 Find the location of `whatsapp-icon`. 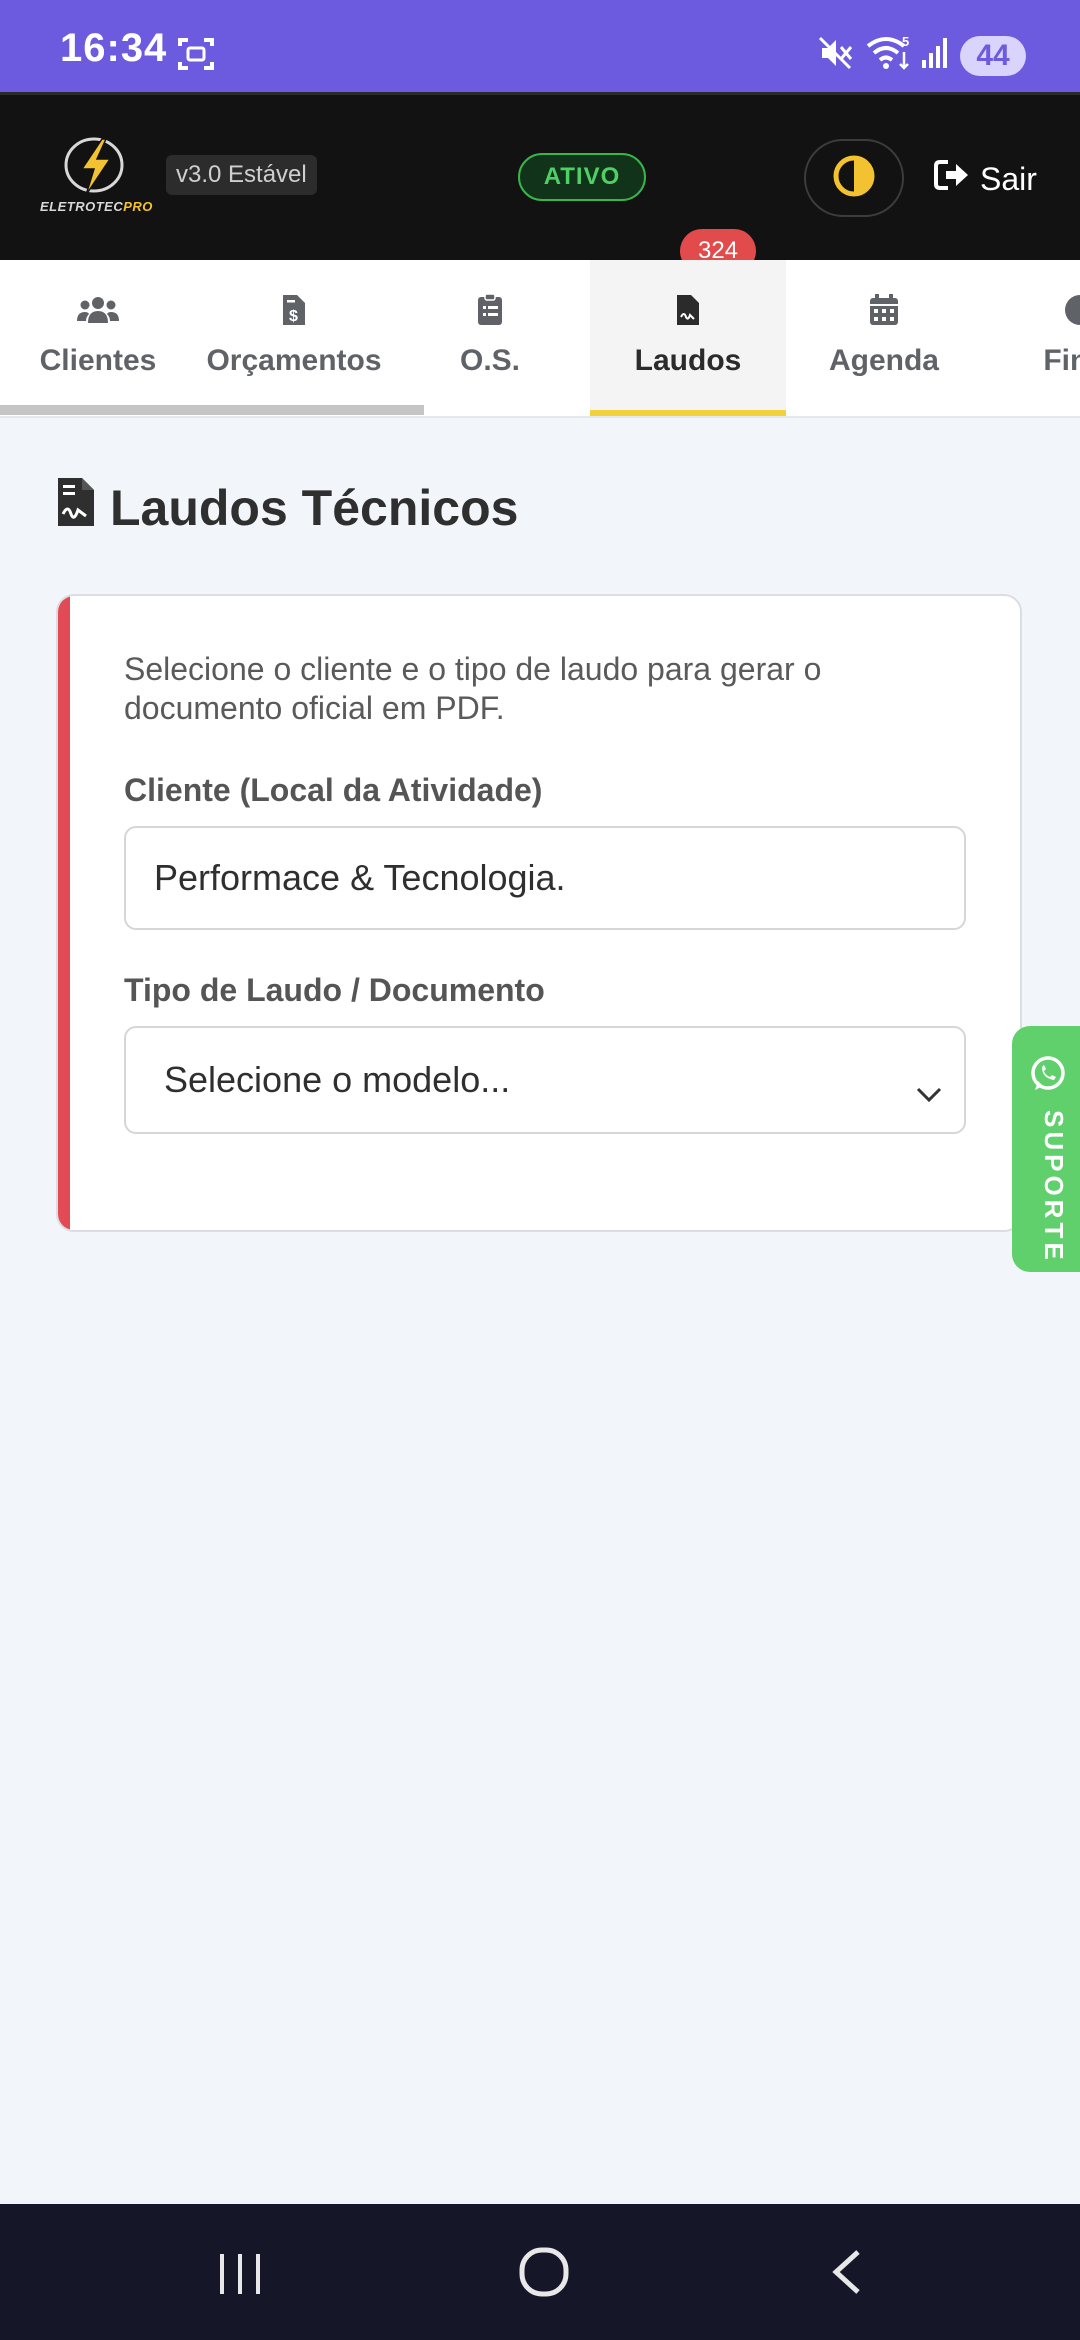

whatsapp-icon is located at coordinates (1048, 1076).